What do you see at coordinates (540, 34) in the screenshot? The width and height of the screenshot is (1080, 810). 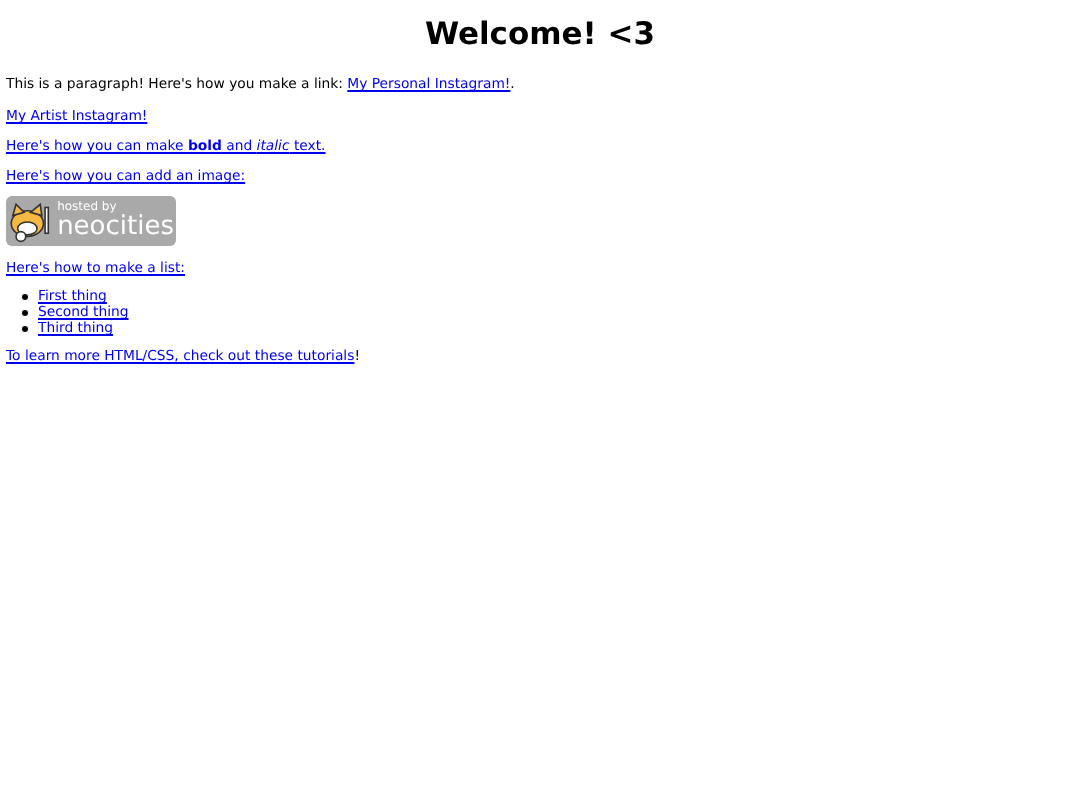 I see `page-heading: Welcome! <3` at bounding box center [540, 34].